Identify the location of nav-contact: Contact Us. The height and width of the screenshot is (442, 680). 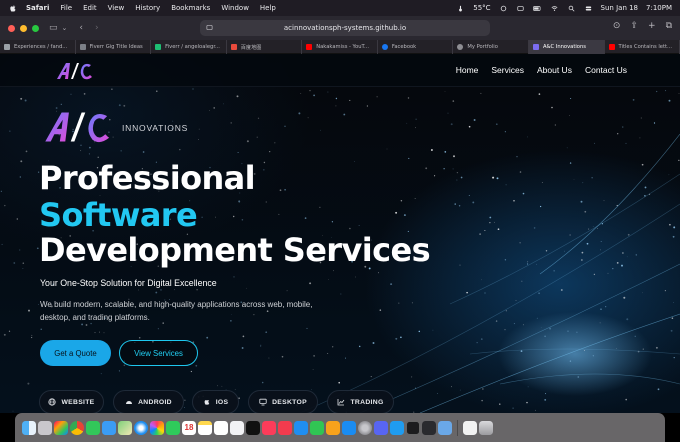
(606, 70).